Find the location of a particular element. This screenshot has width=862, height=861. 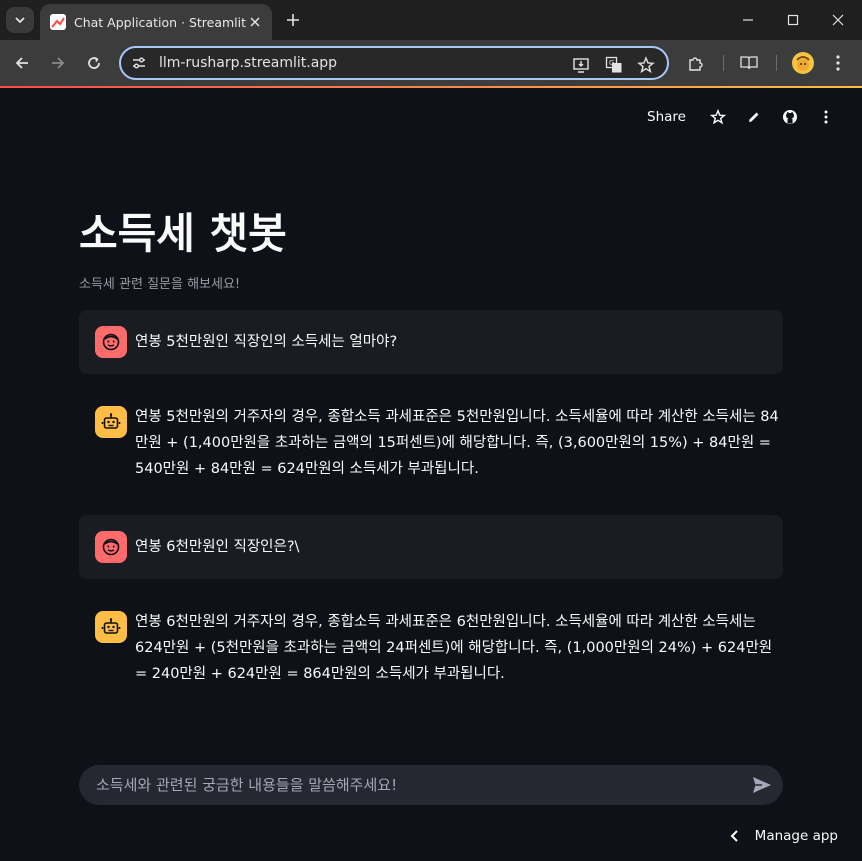

forward-button is located at coordinates (58, 63).